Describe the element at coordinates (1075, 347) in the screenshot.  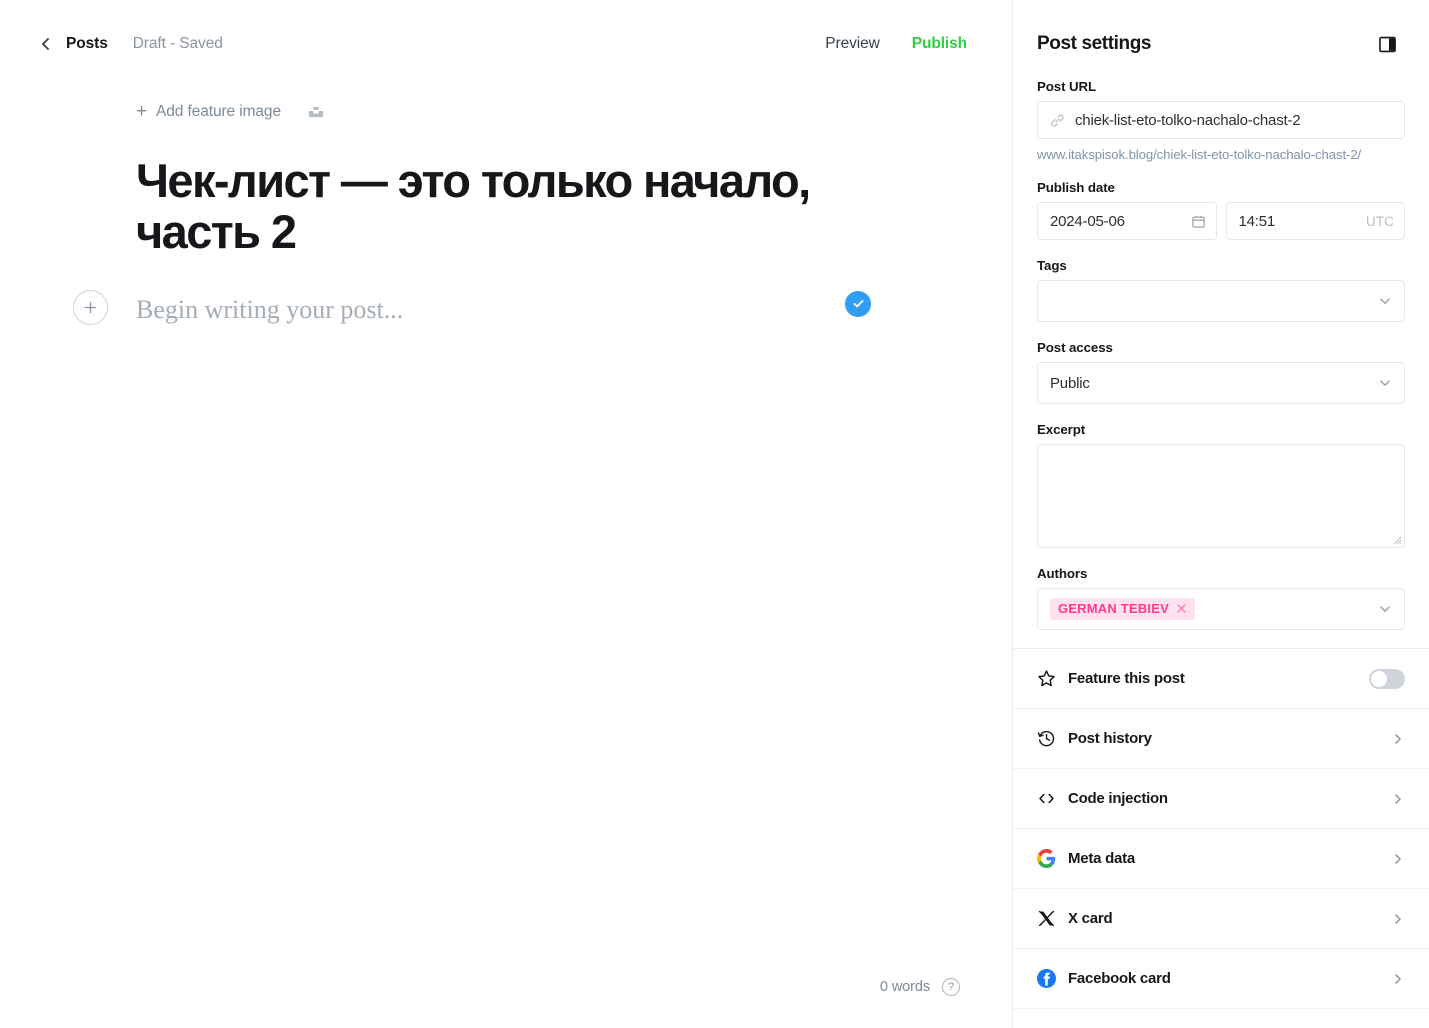
I see `post-access-label: Post access` at that location.